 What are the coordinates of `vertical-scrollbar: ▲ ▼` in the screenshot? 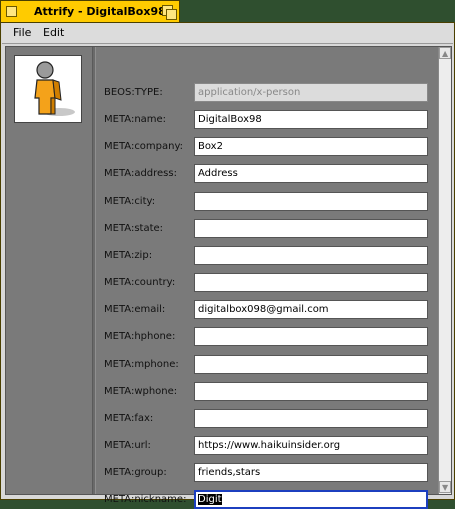 It's located at (444, 270).